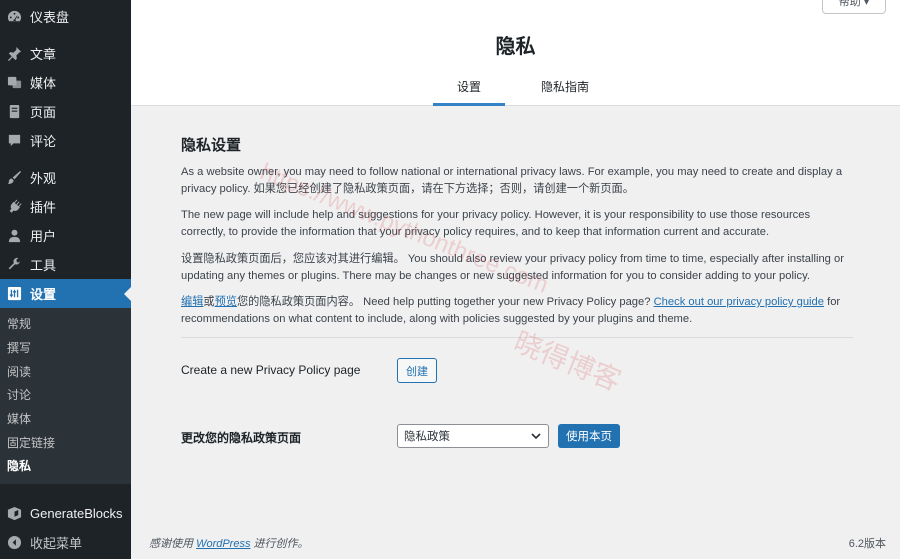 This screenshot has height=559, width=900. Describe the element at coordinates (65, 371) in the screenshot. I see `submenu-reading: 阅读` at that location.